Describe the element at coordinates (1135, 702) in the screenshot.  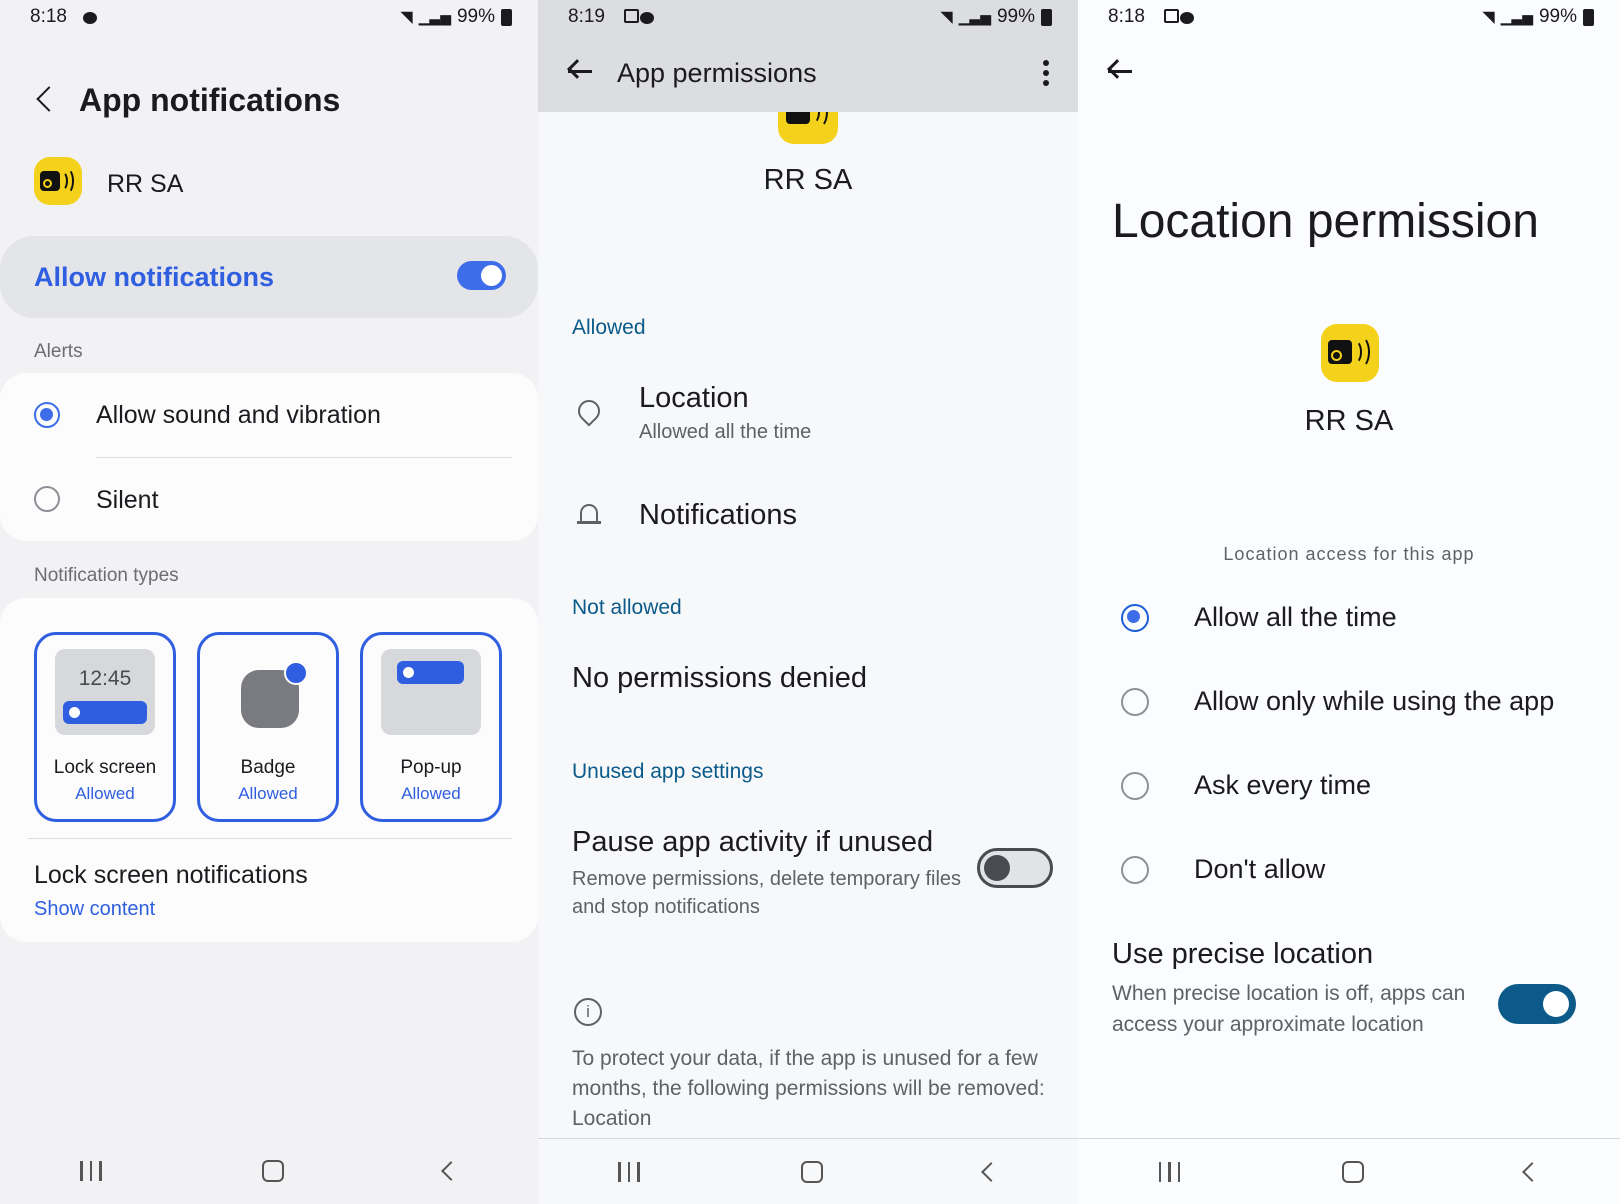
I see `radio-allow-while-using` at that location.